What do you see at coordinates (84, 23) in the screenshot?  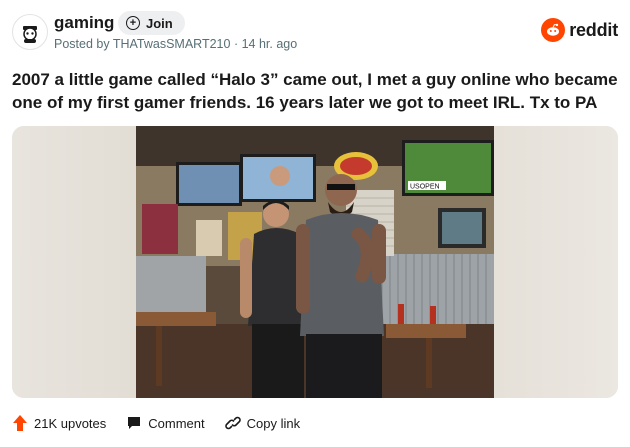 I see `subreddit-name: gaming` at bounding box center [84, 23].